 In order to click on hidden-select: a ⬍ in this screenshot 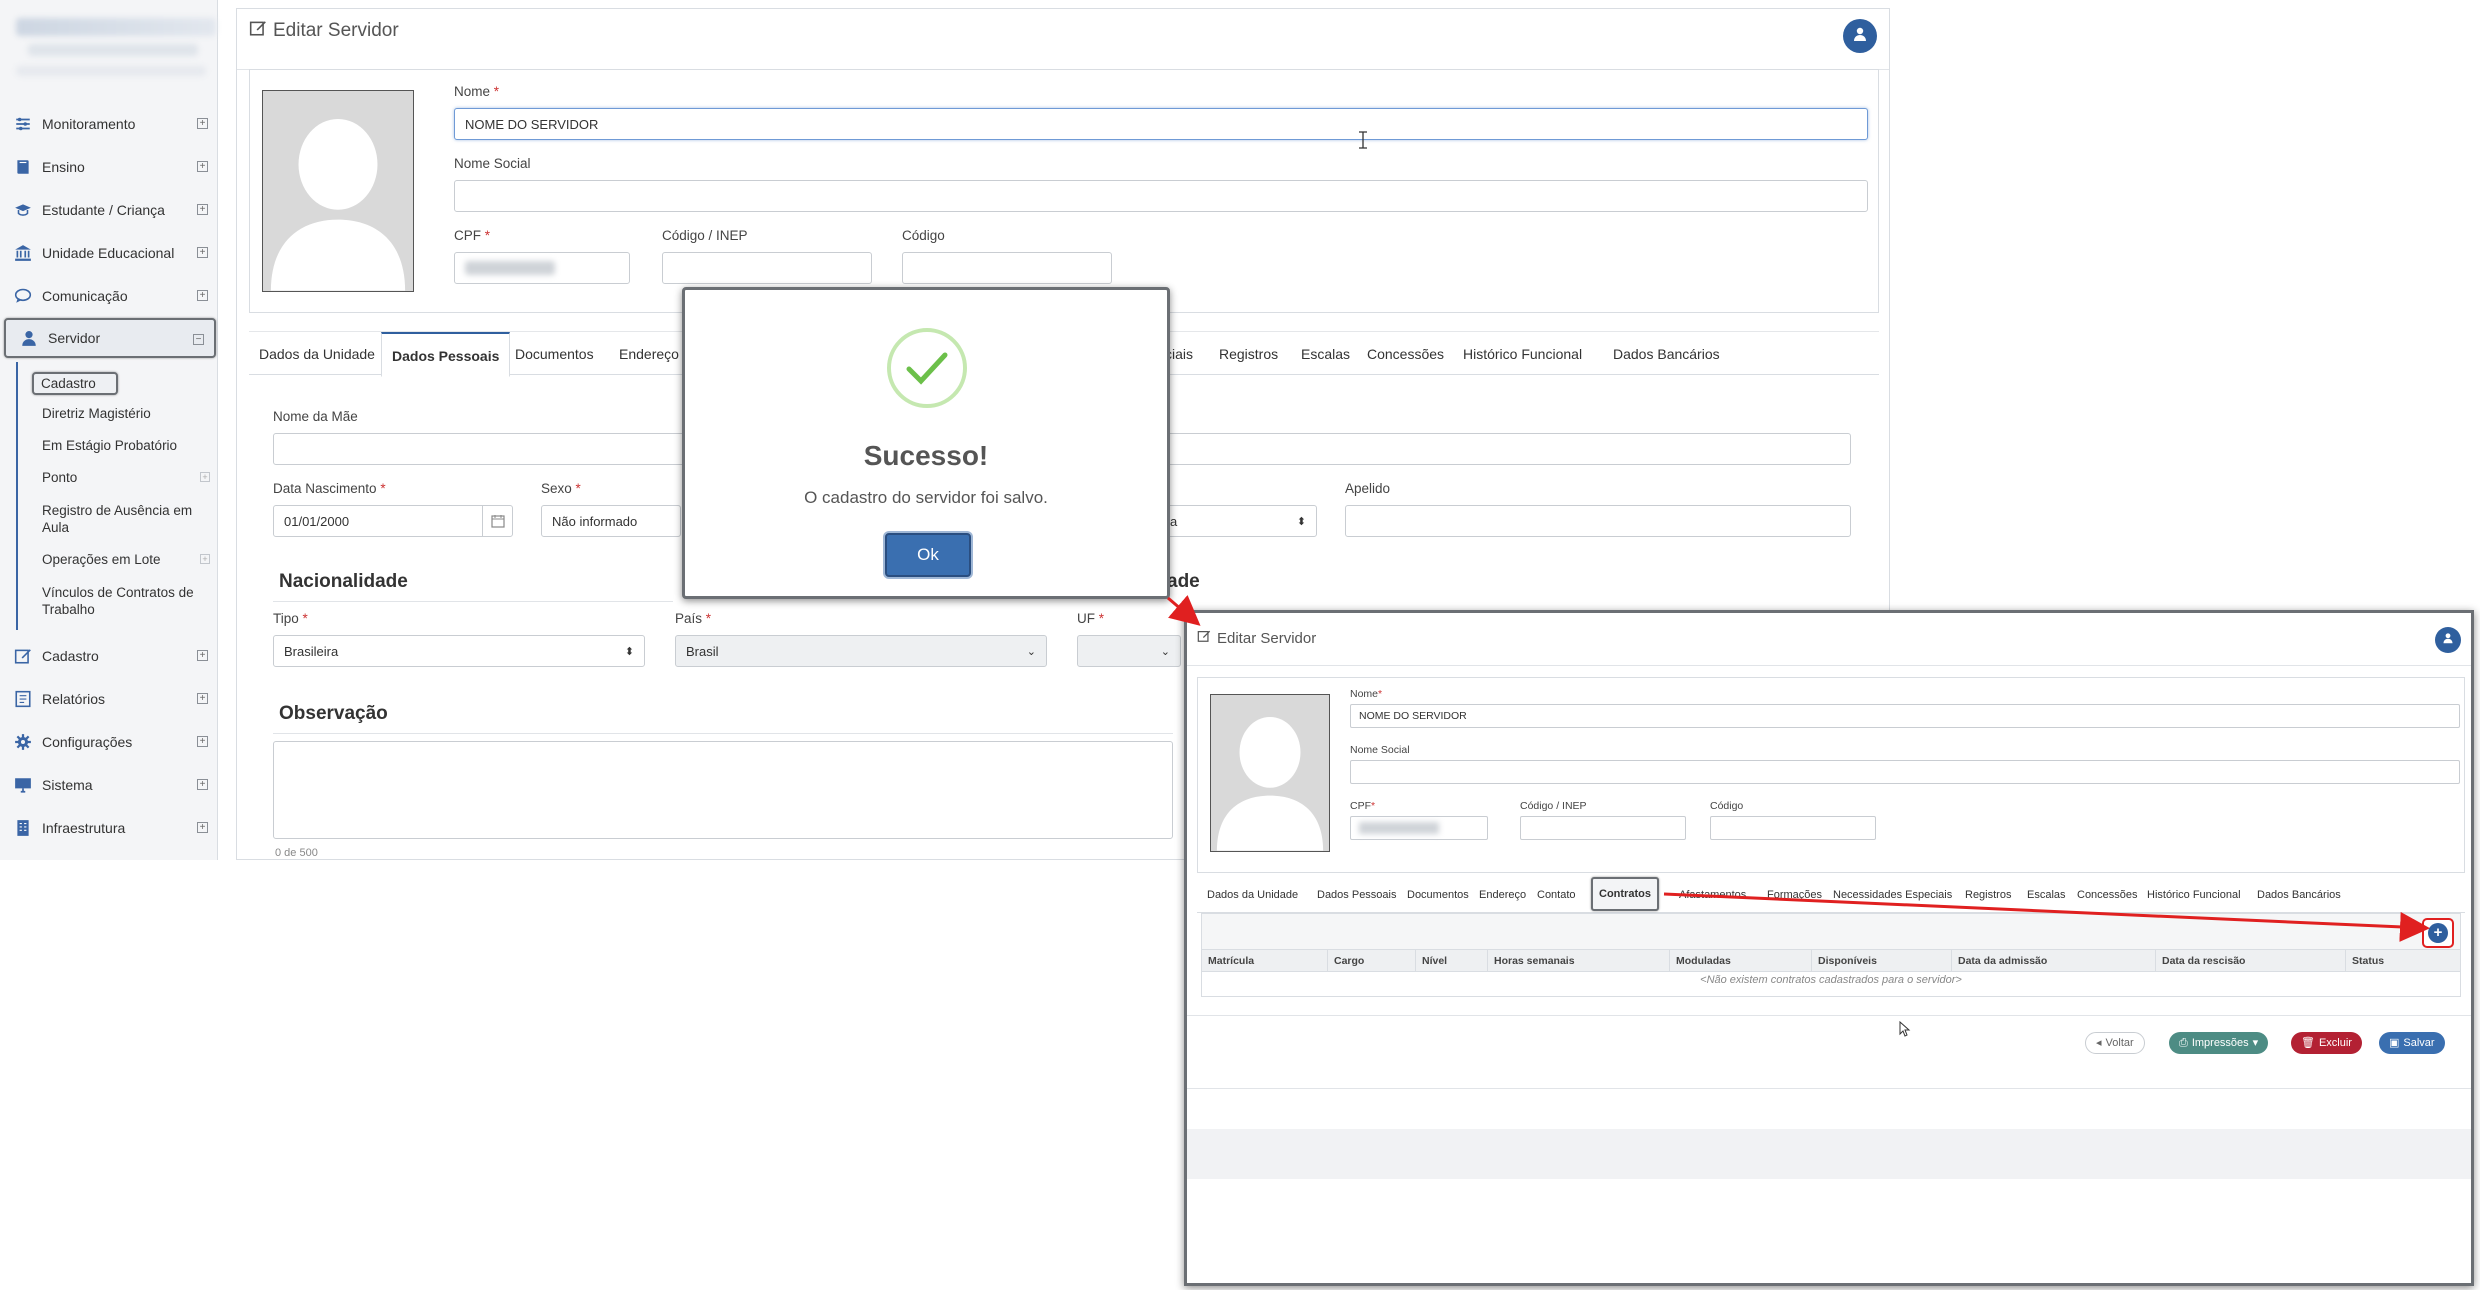, I will do `click(1238, 521)`.